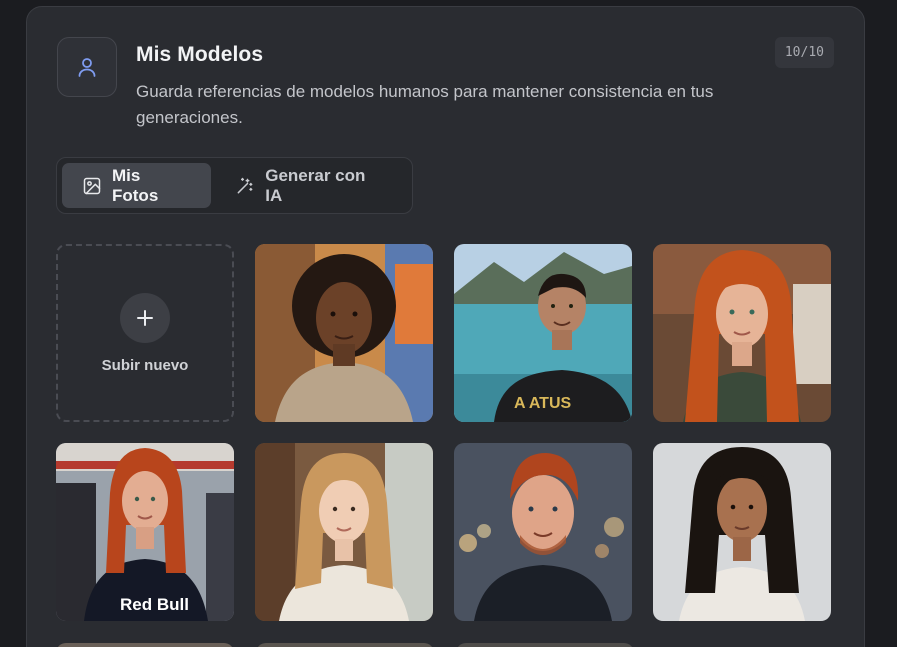  I want to click on page-title: Mis Modelos, so click(200, 54).